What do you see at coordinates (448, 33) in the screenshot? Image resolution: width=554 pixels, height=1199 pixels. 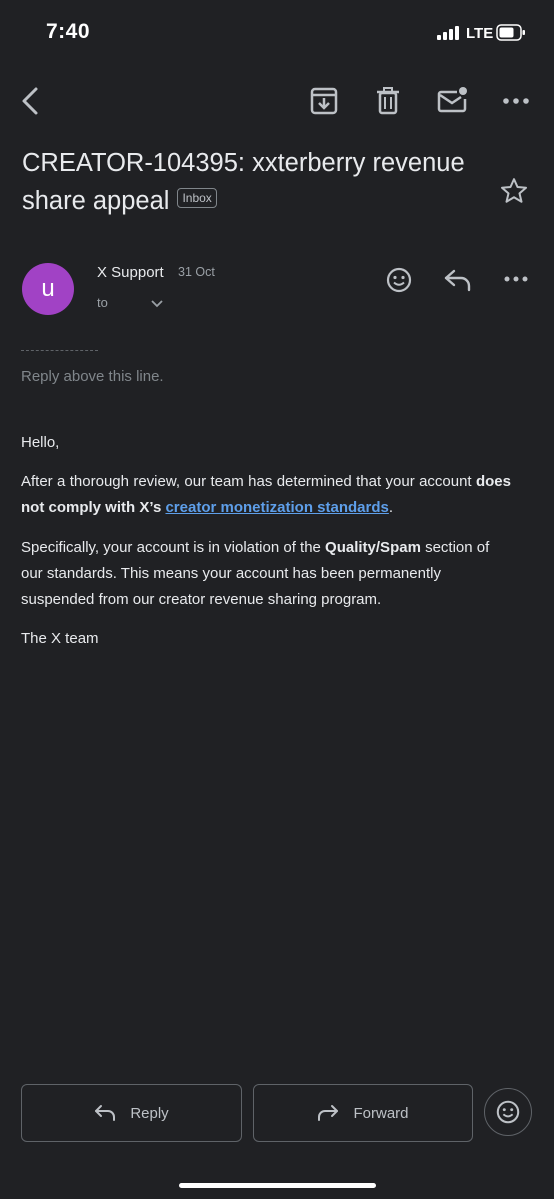 I see `signal-icon` at bounding box center [448, 33].